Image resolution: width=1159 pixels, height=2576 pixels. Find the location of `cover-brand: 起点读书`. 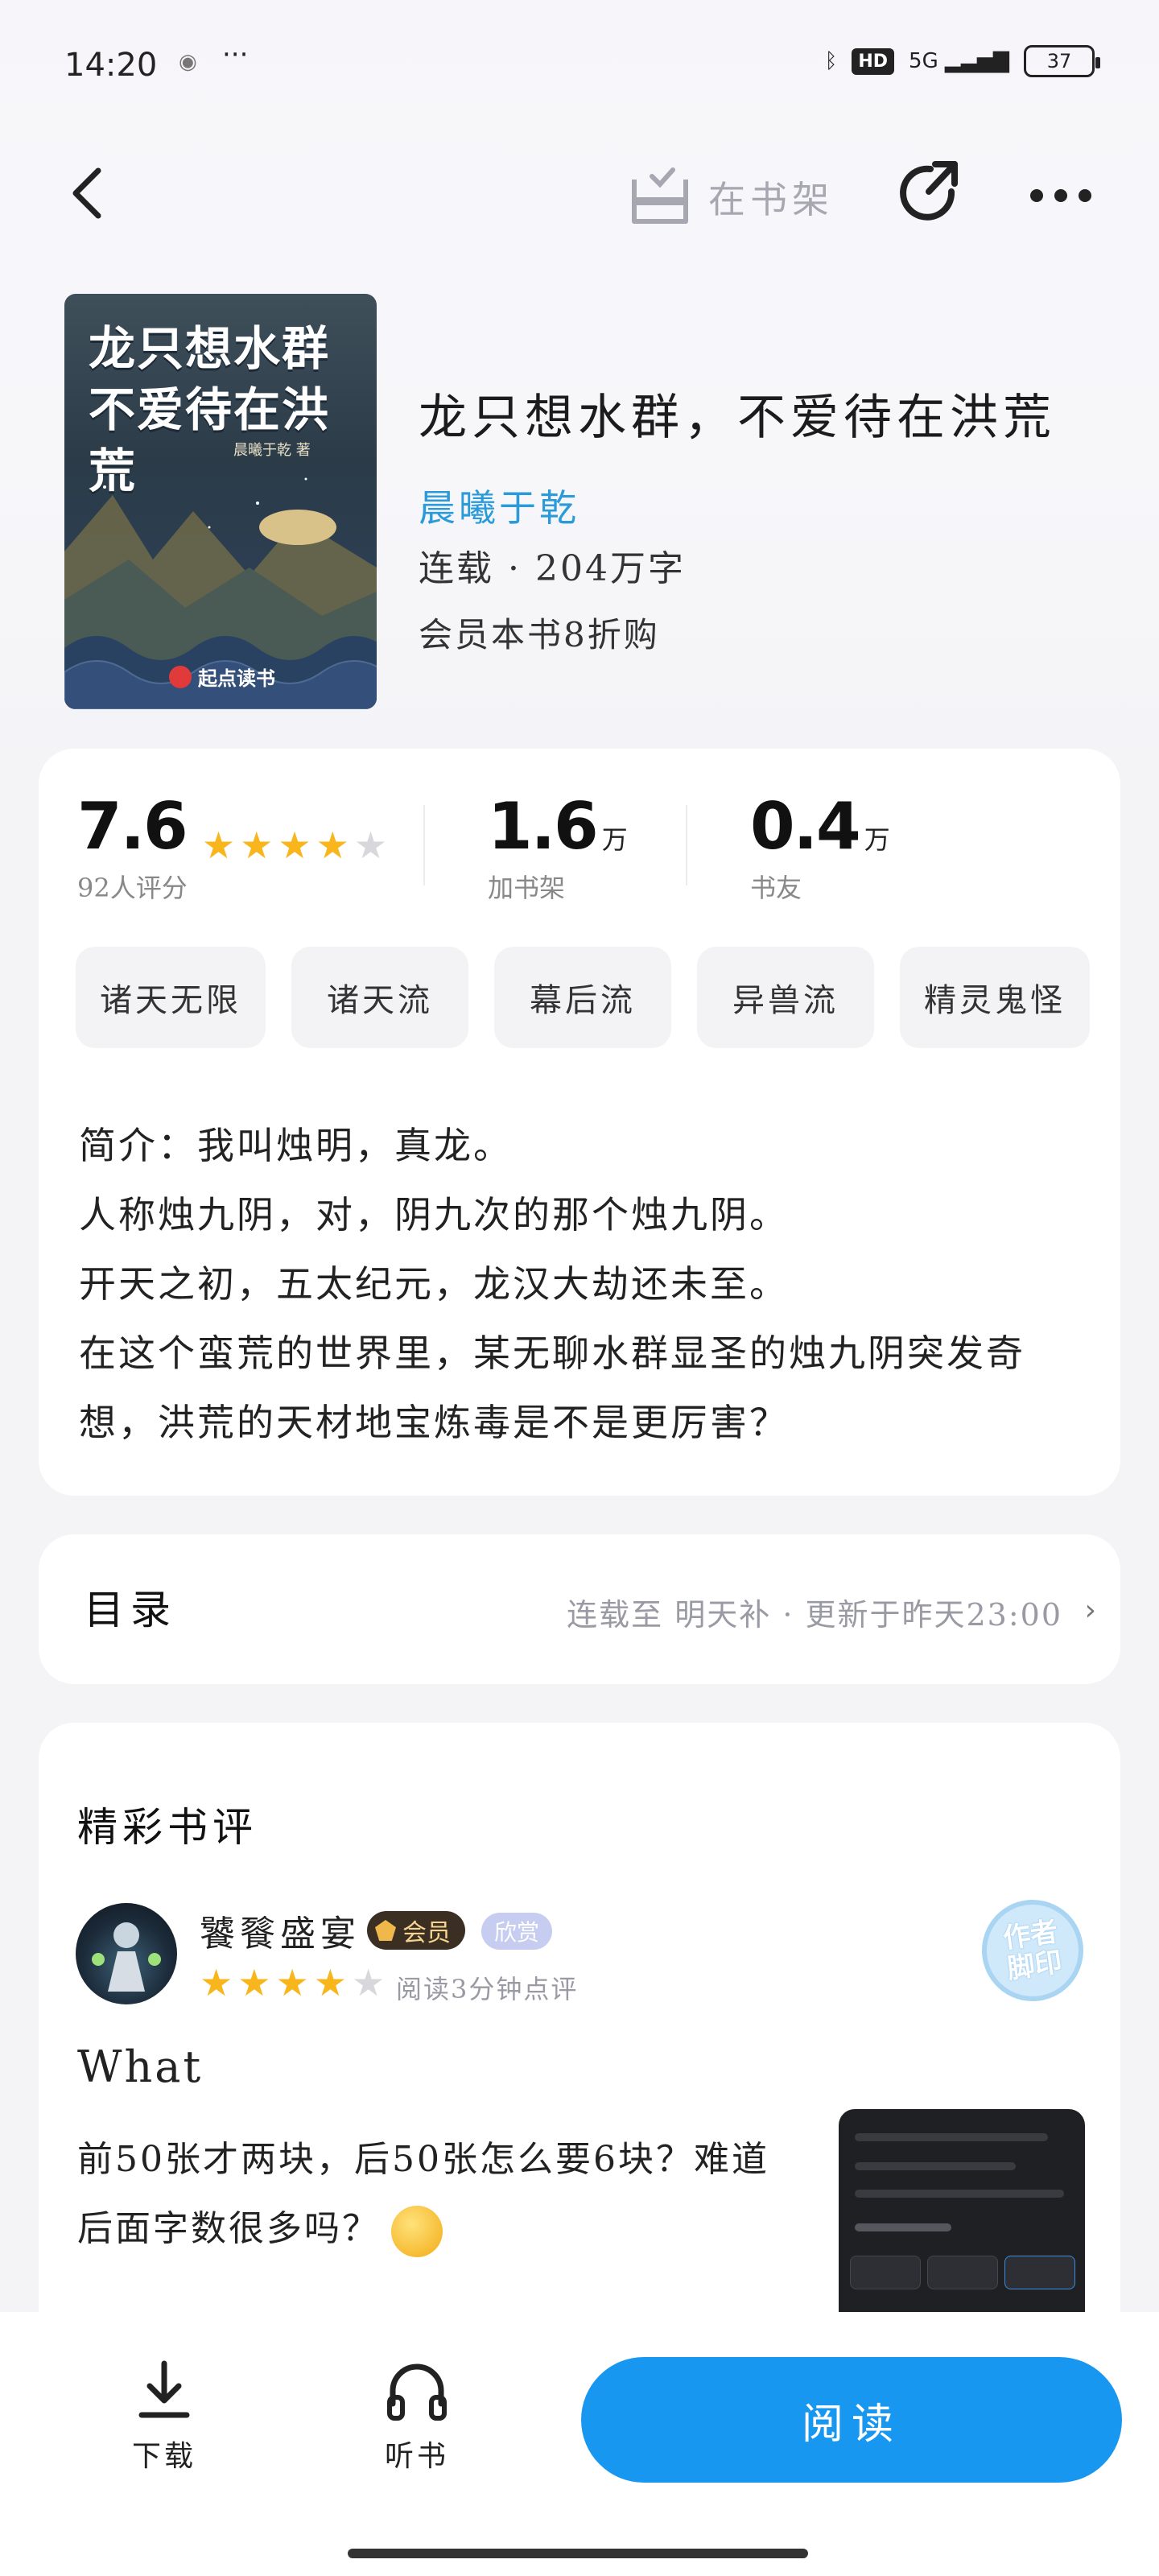

cover-brand: 起点读书 is located at coordinates (222, 677).